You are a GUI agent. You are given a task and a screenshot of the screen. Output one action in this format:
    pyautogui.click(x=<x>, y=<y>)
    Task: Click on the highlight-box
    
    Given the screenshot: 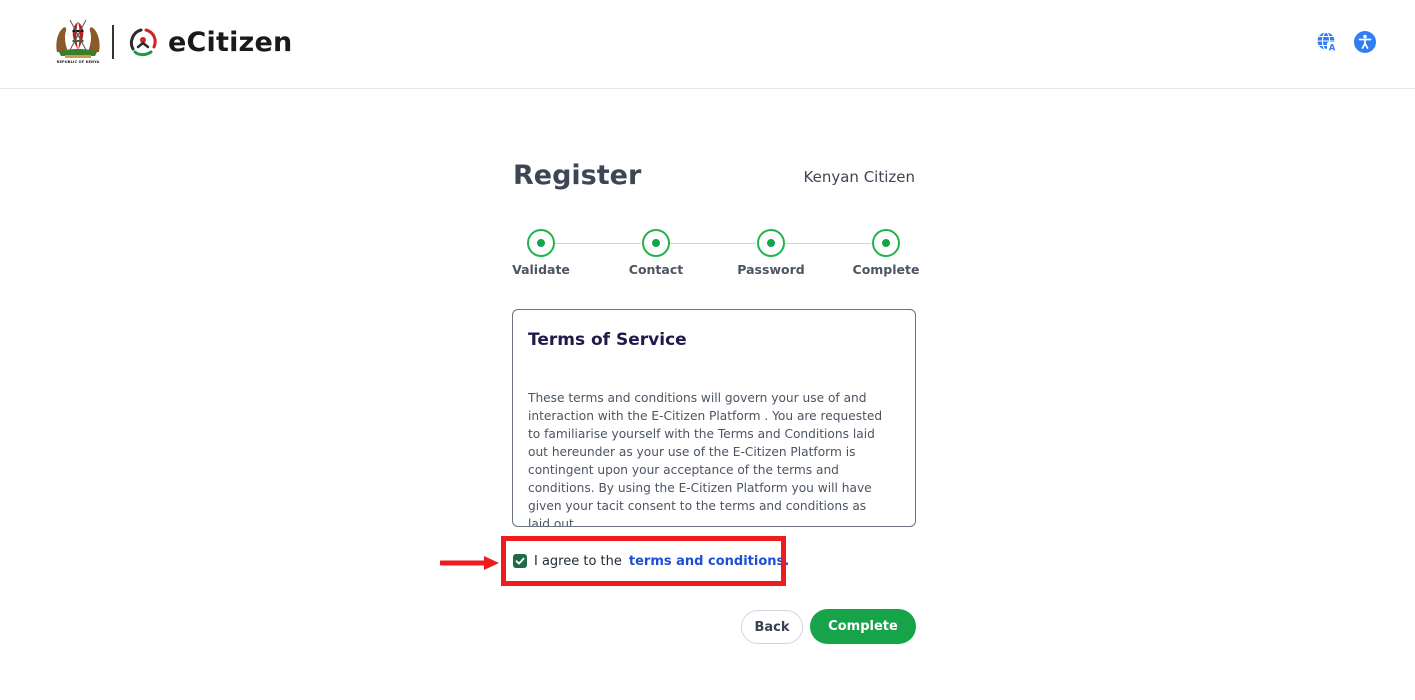 What is the action you would take?
    pyautogui.click(x=643, y=561)
    